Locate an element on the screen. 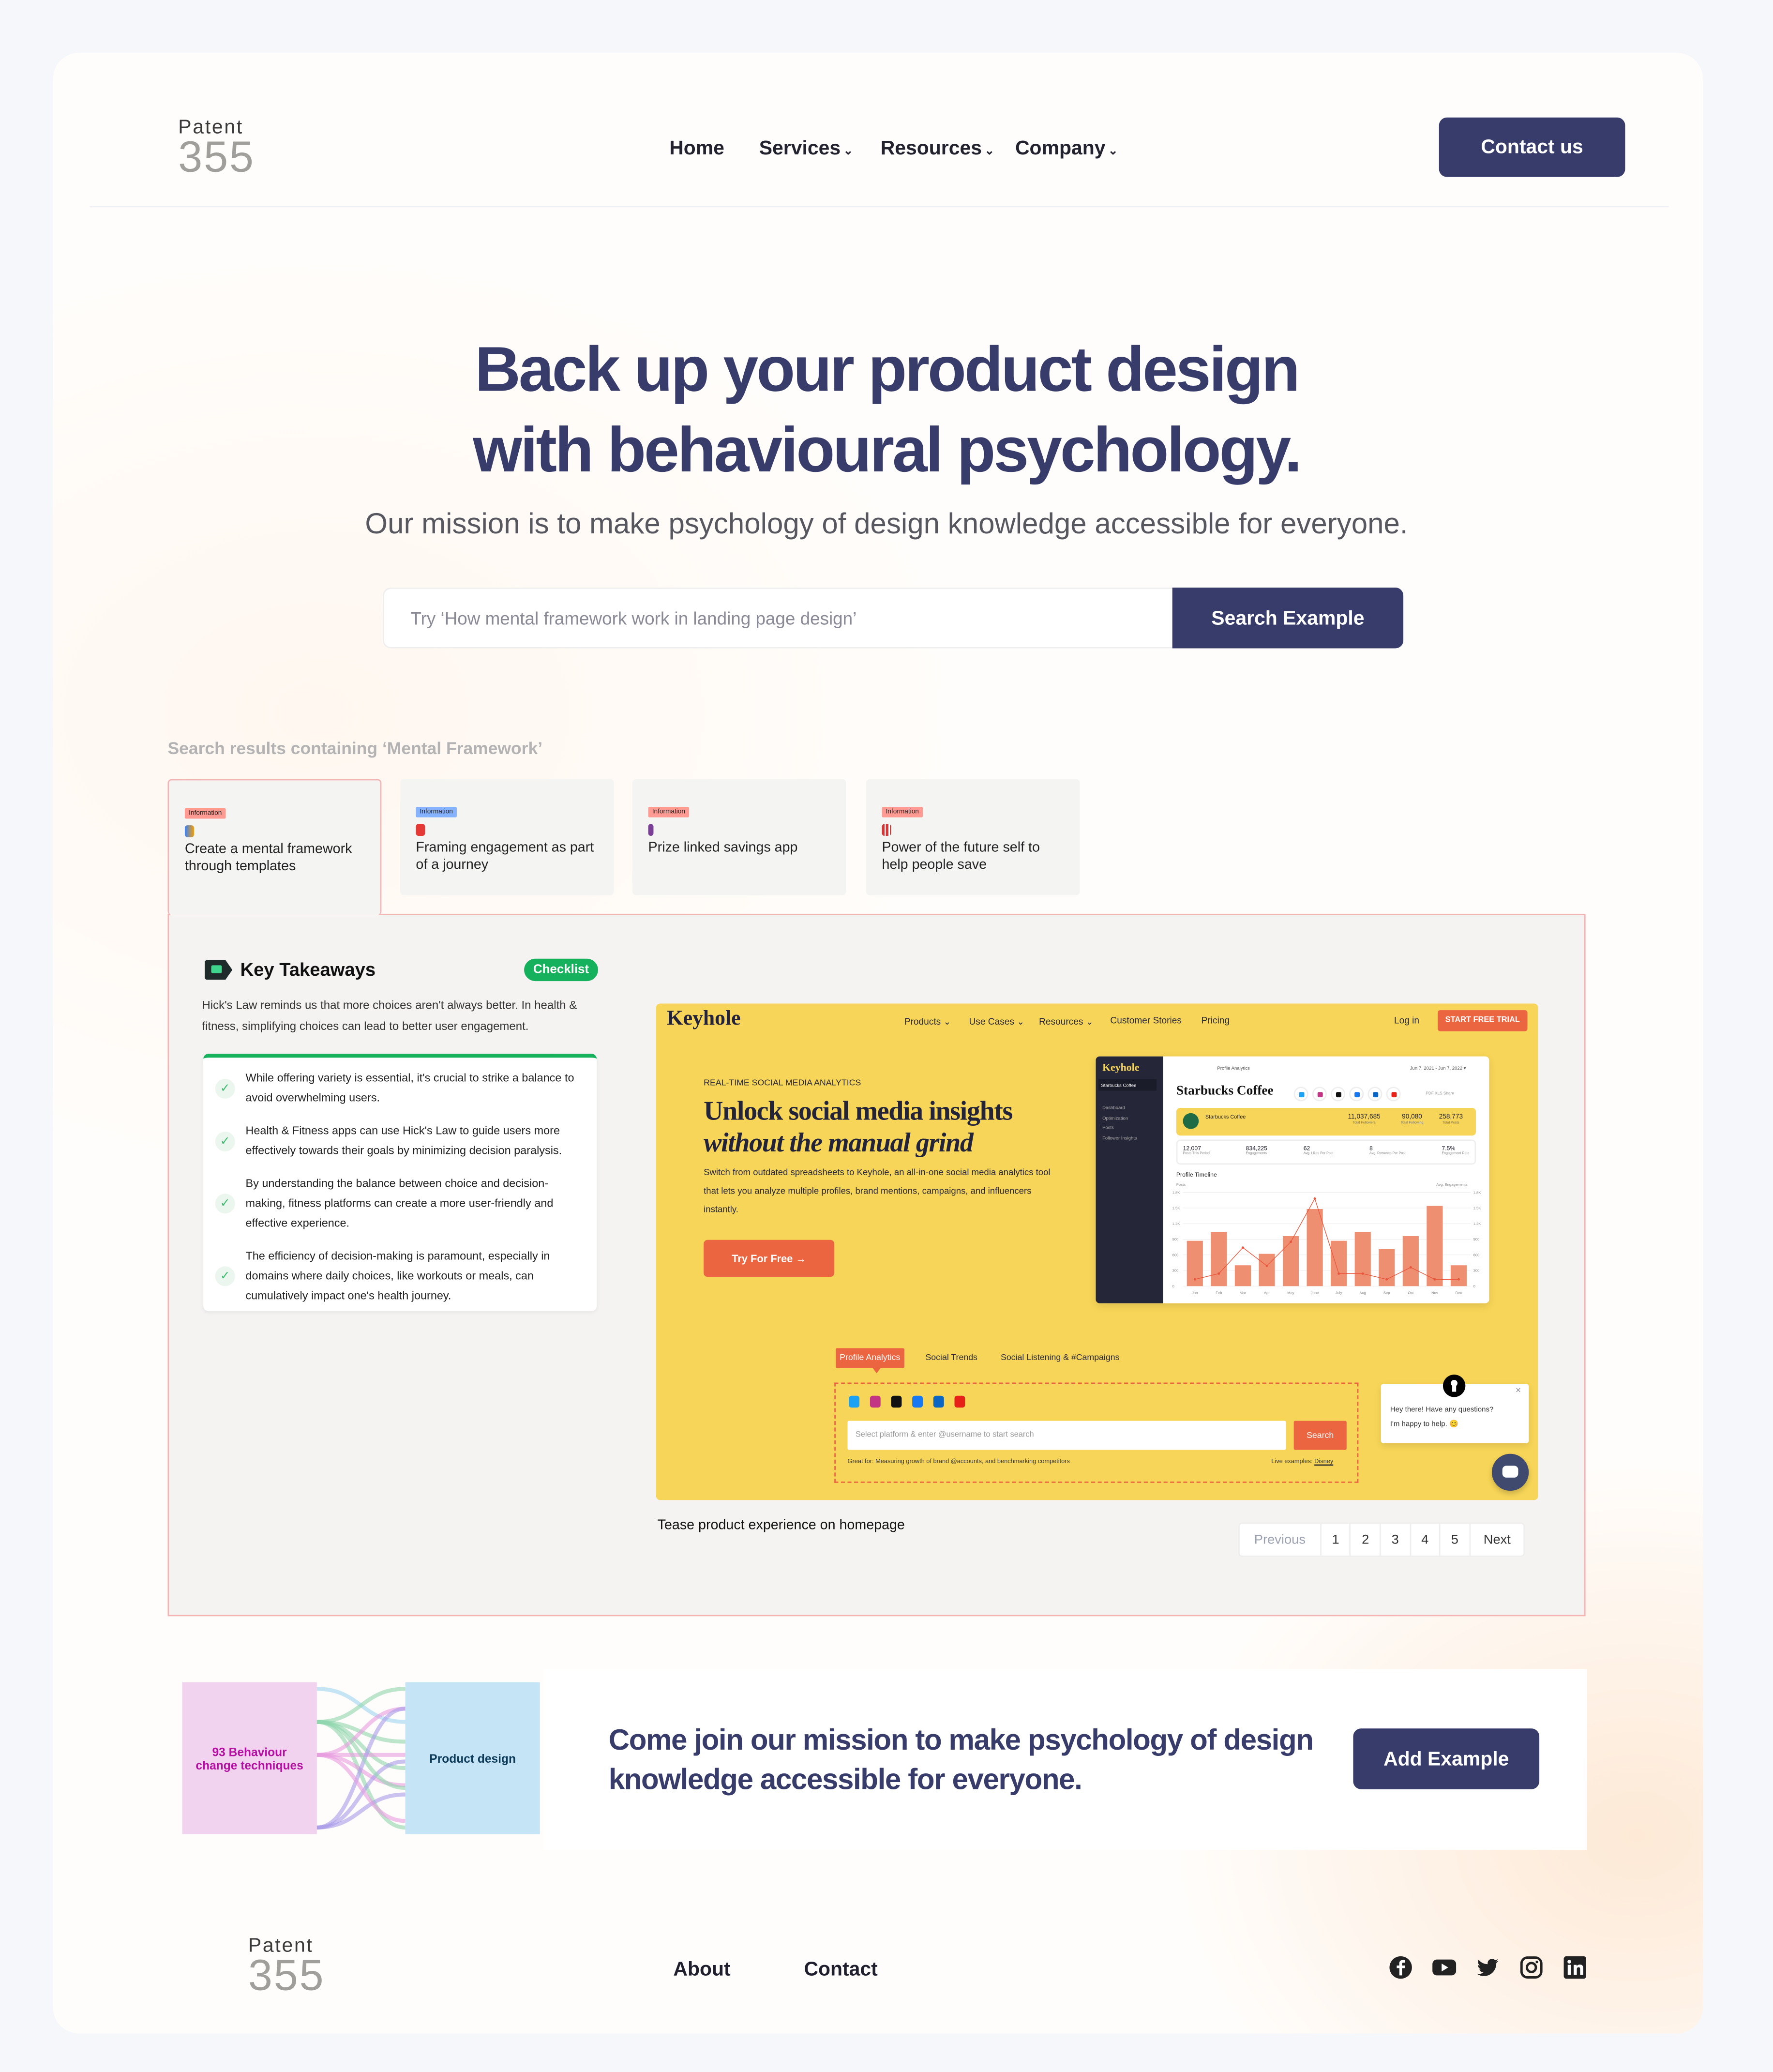  kh-live-label: Live examples: is located at coordinates (1292, 1461).